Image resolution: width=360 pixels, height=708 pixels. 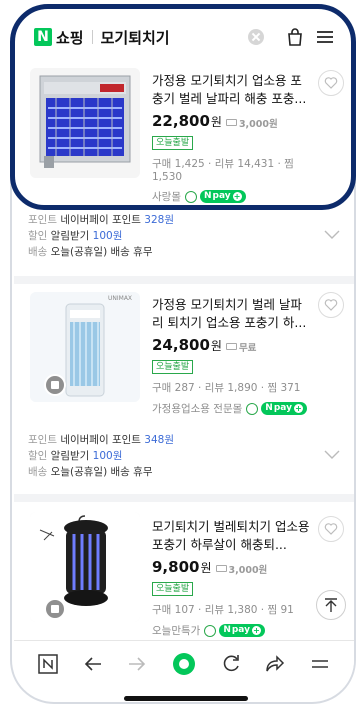 I want to click on product-stats: 구매 1,425 · 리뷰 14,431 · 찜 1,530, so click(x=223, y=170).